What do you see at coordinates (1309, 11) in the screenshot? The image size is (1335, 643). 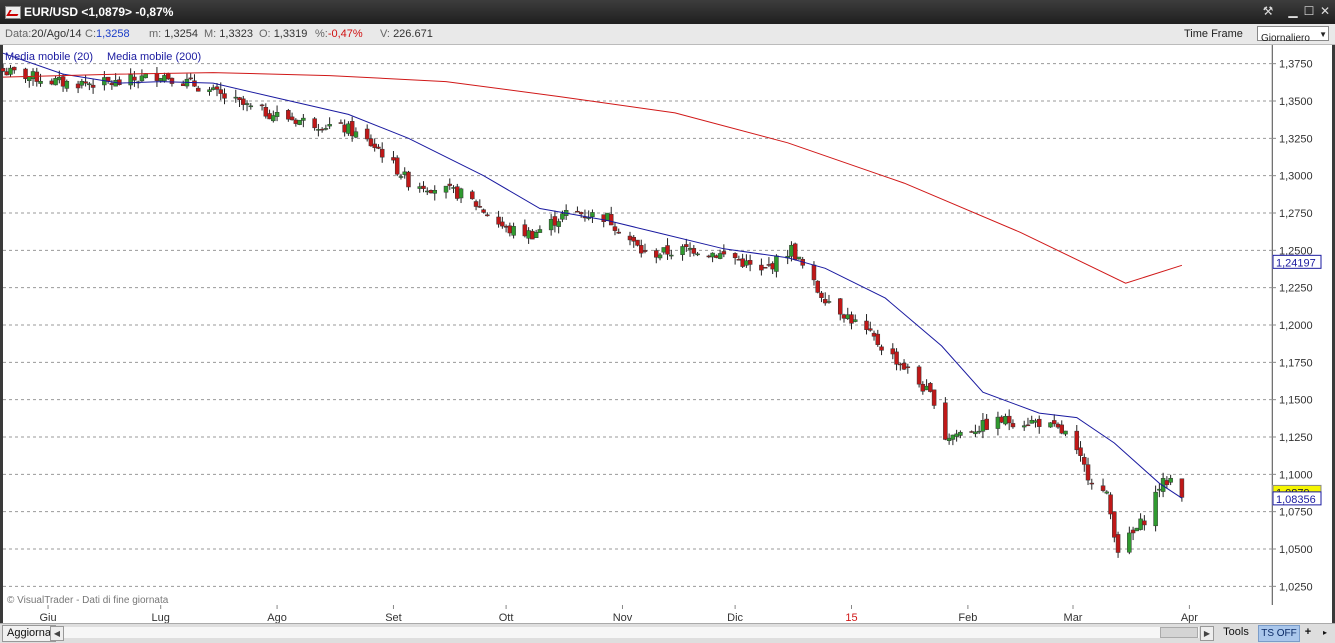 I see `maximize-button: ☐` at bounding box center [1309, 11].